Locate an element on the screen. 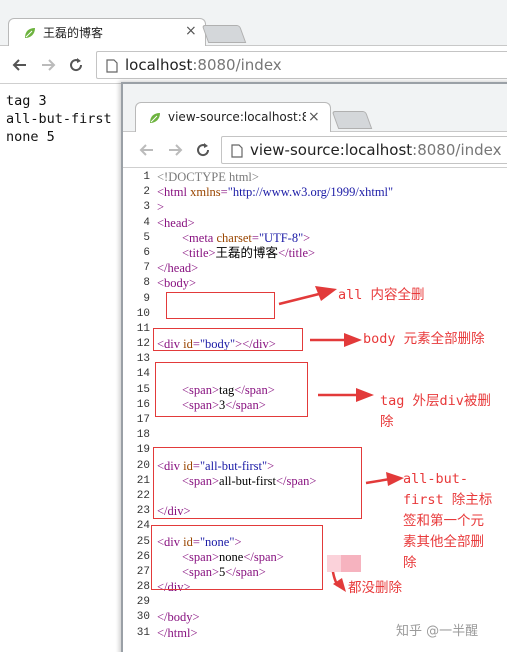  line-number: 17 is located at coordinates (143, 420).